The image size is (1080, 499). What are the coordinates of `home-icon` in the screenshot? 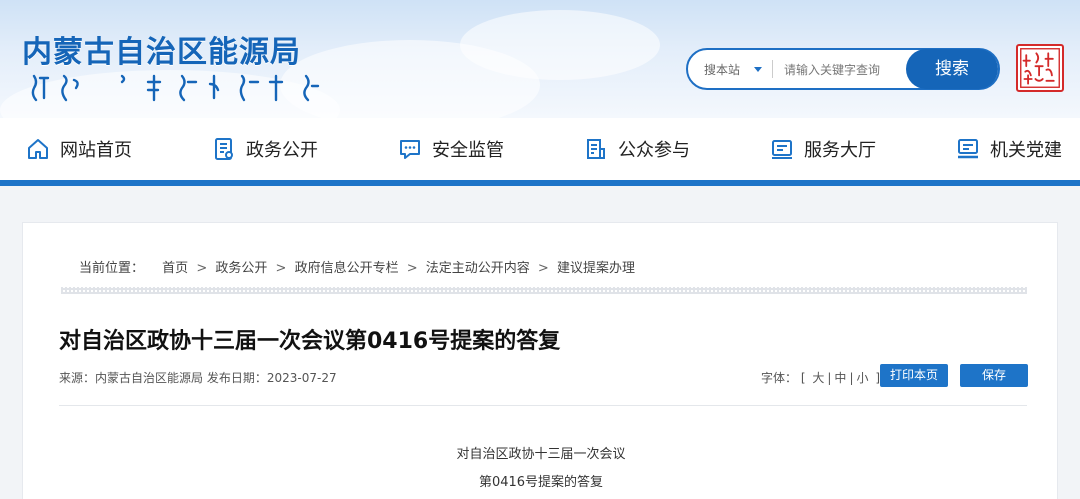 It's located at (38, 149).